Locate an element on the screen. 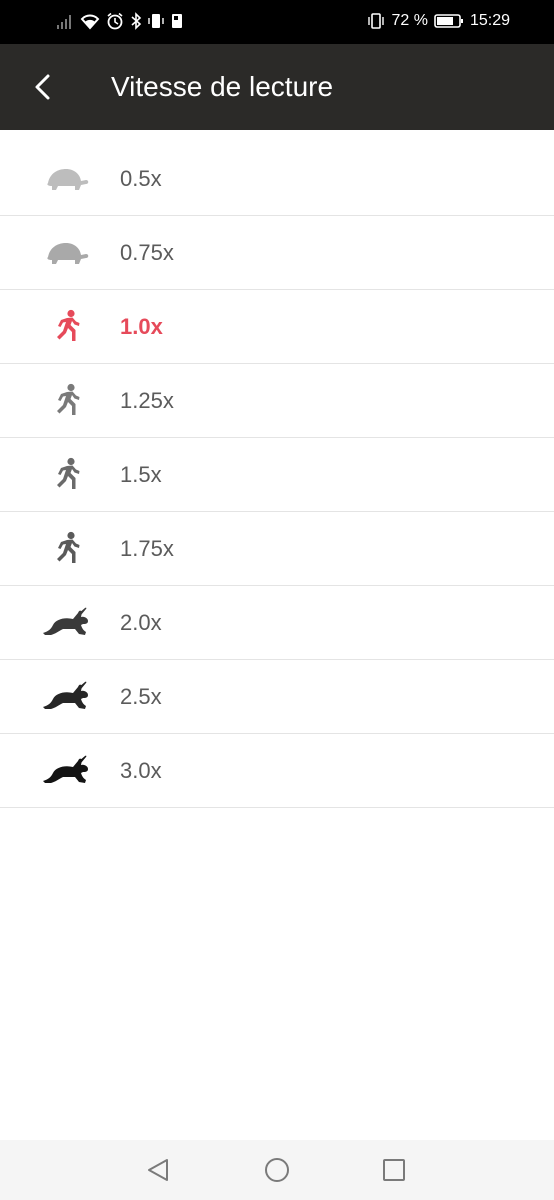 This screenshot has width=554, height=1200. speed-option-2-5x: 2.5x is located at coordinates (277, 697).